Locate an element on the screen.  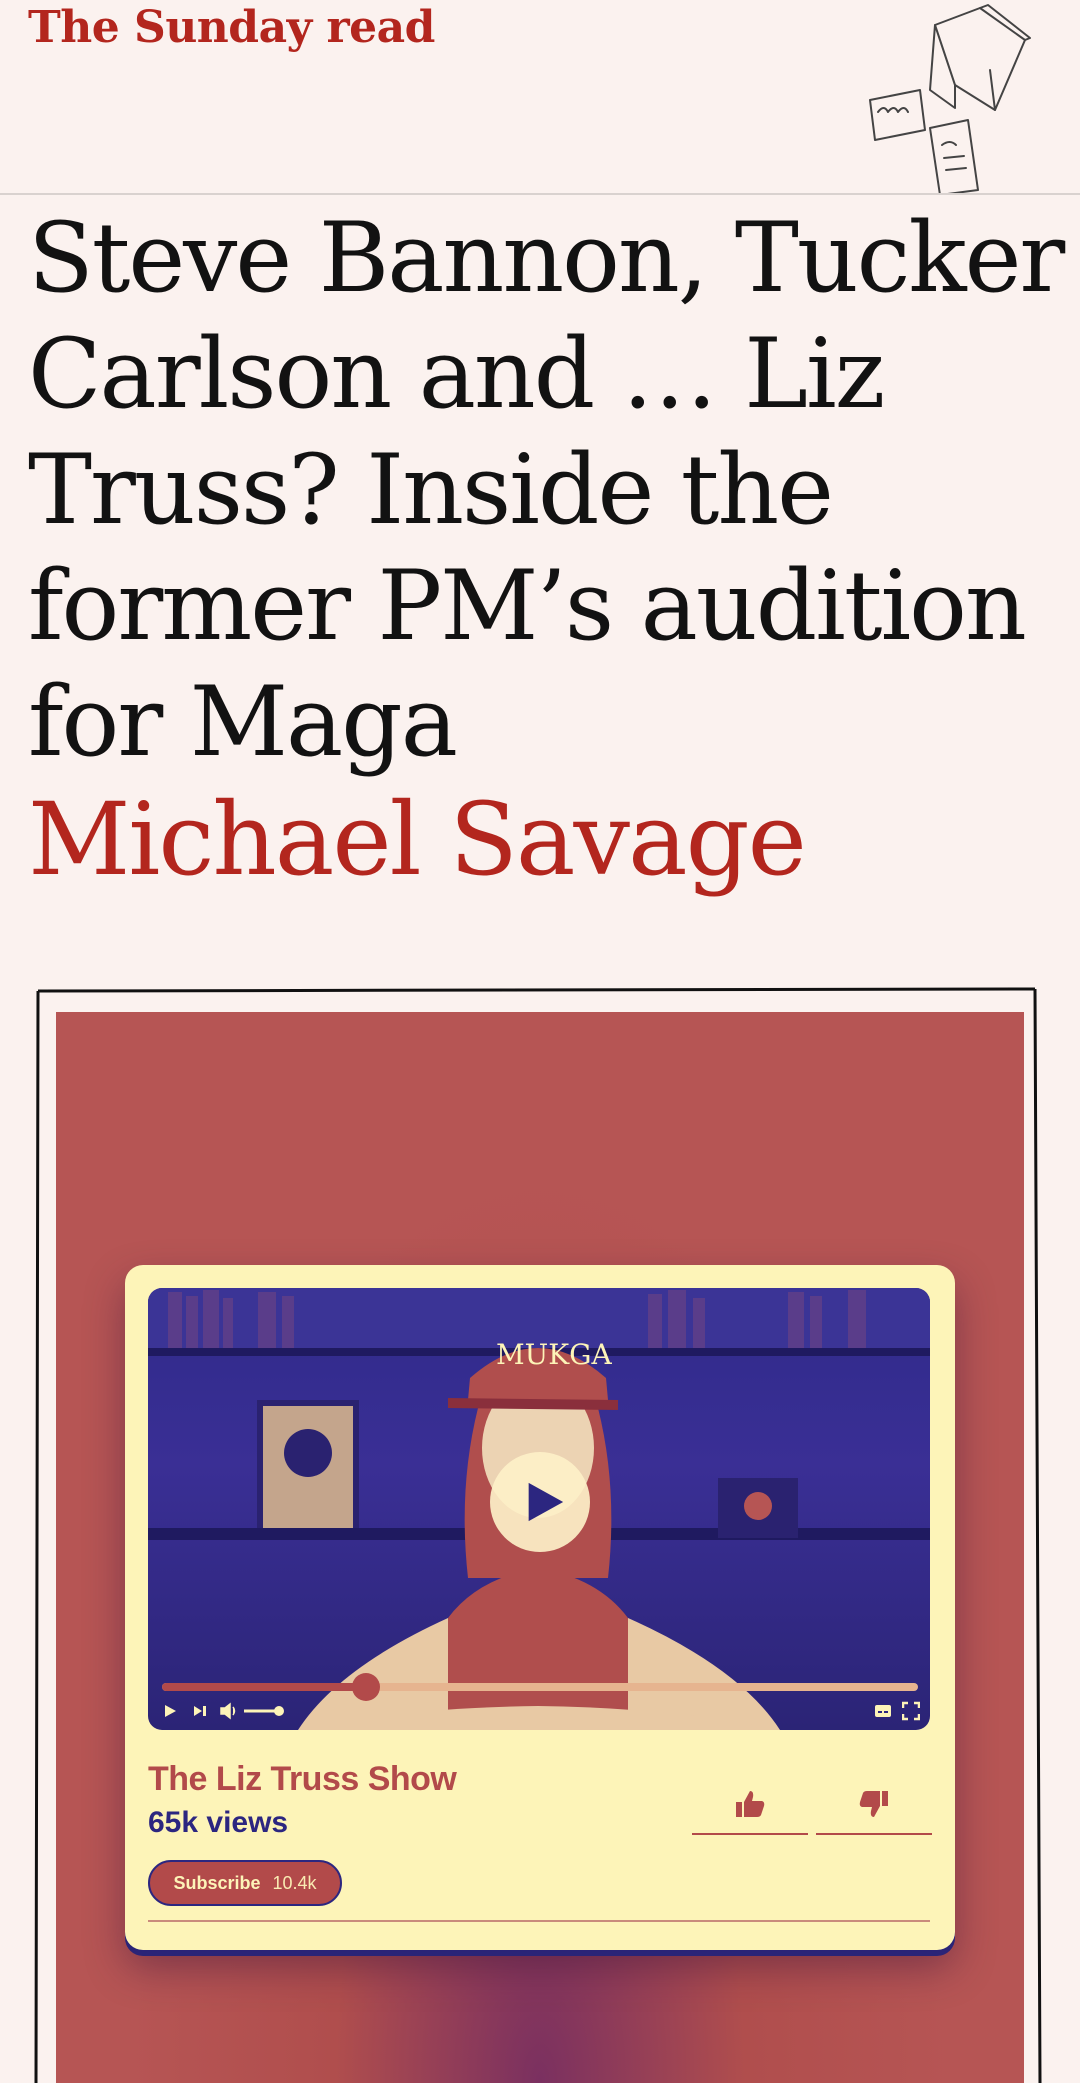
subscriber-count: 10.4k is located at coordinates (294, 1882).